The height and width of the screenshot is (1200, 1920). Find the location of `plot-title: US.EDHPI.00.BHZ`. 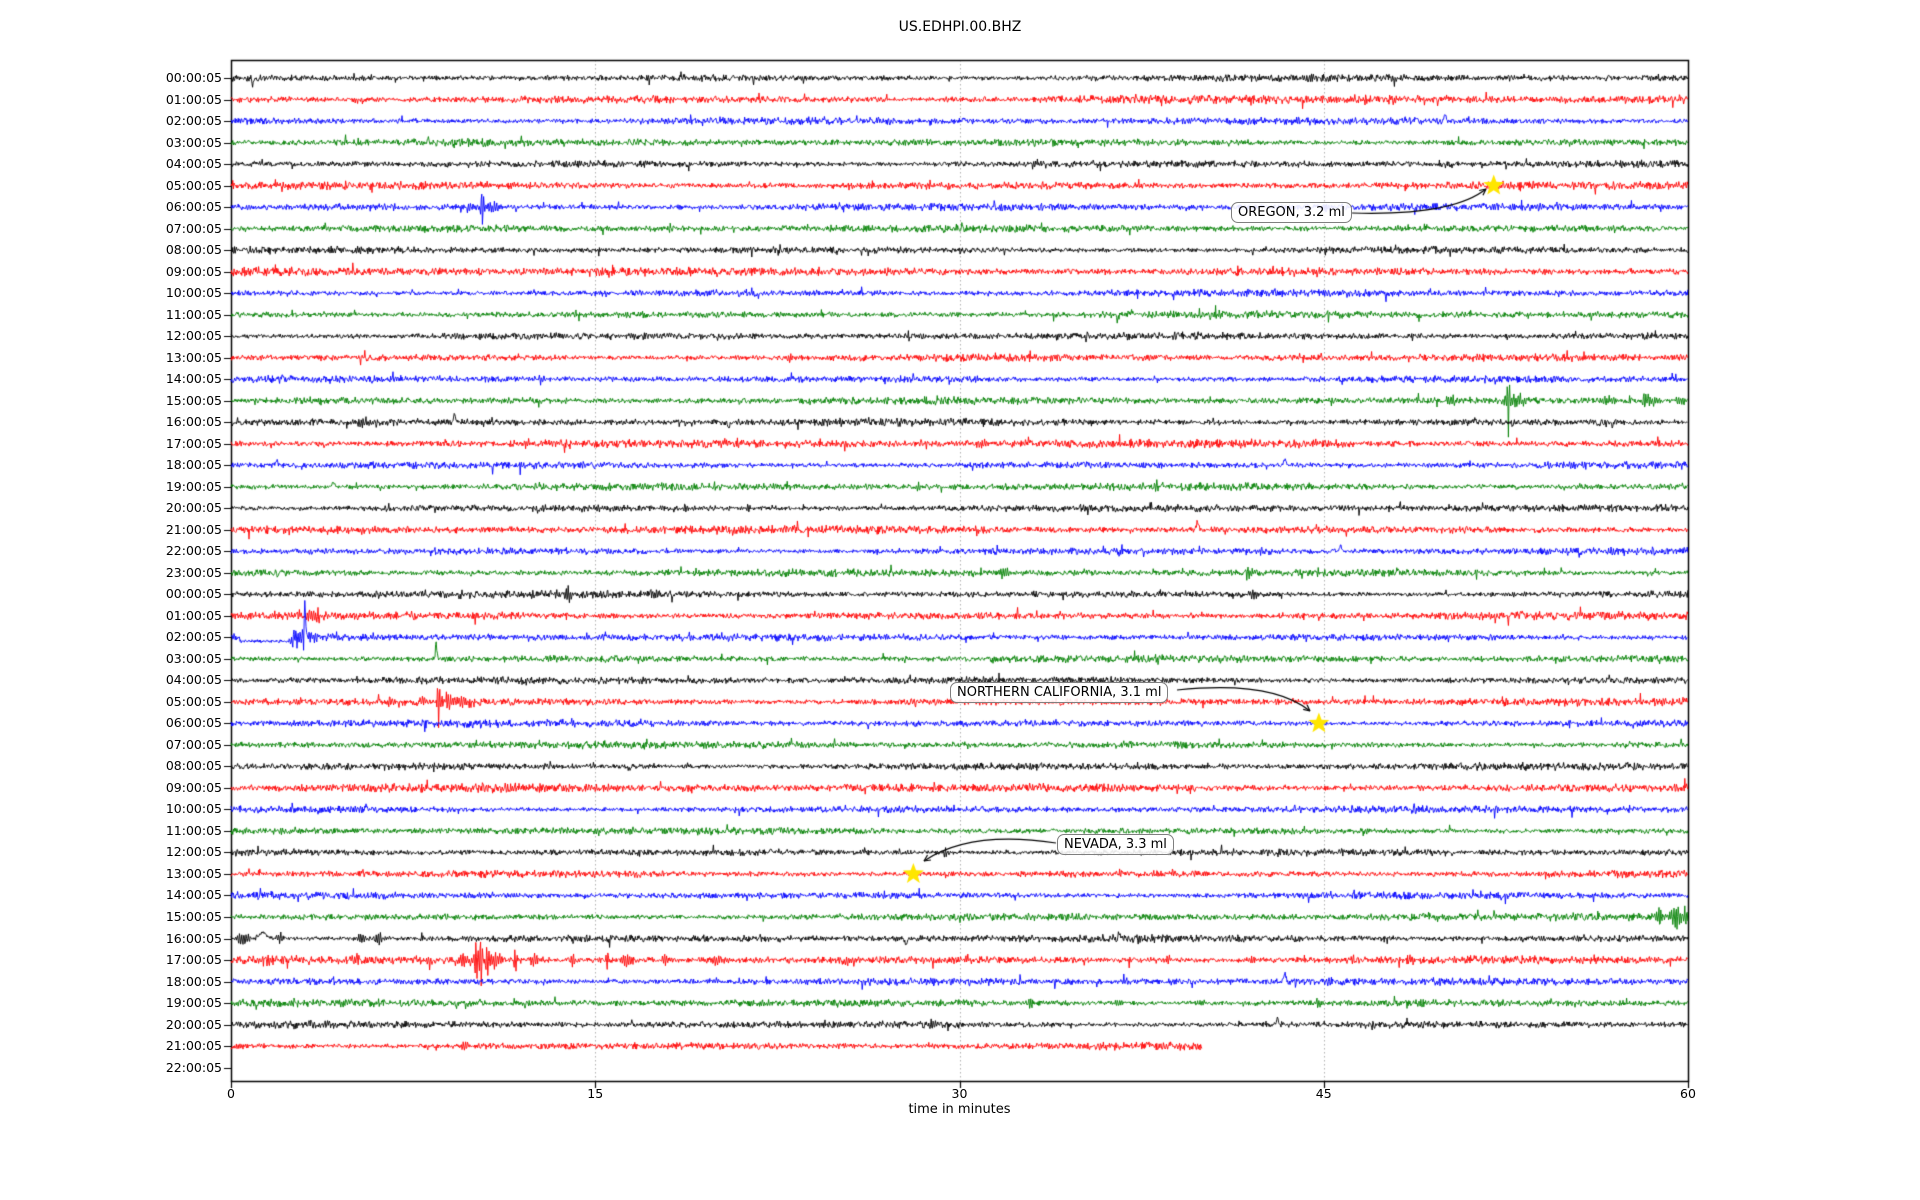

plot-title: US.EDHPI.00.BHZ is located at coordinates (960, 27).